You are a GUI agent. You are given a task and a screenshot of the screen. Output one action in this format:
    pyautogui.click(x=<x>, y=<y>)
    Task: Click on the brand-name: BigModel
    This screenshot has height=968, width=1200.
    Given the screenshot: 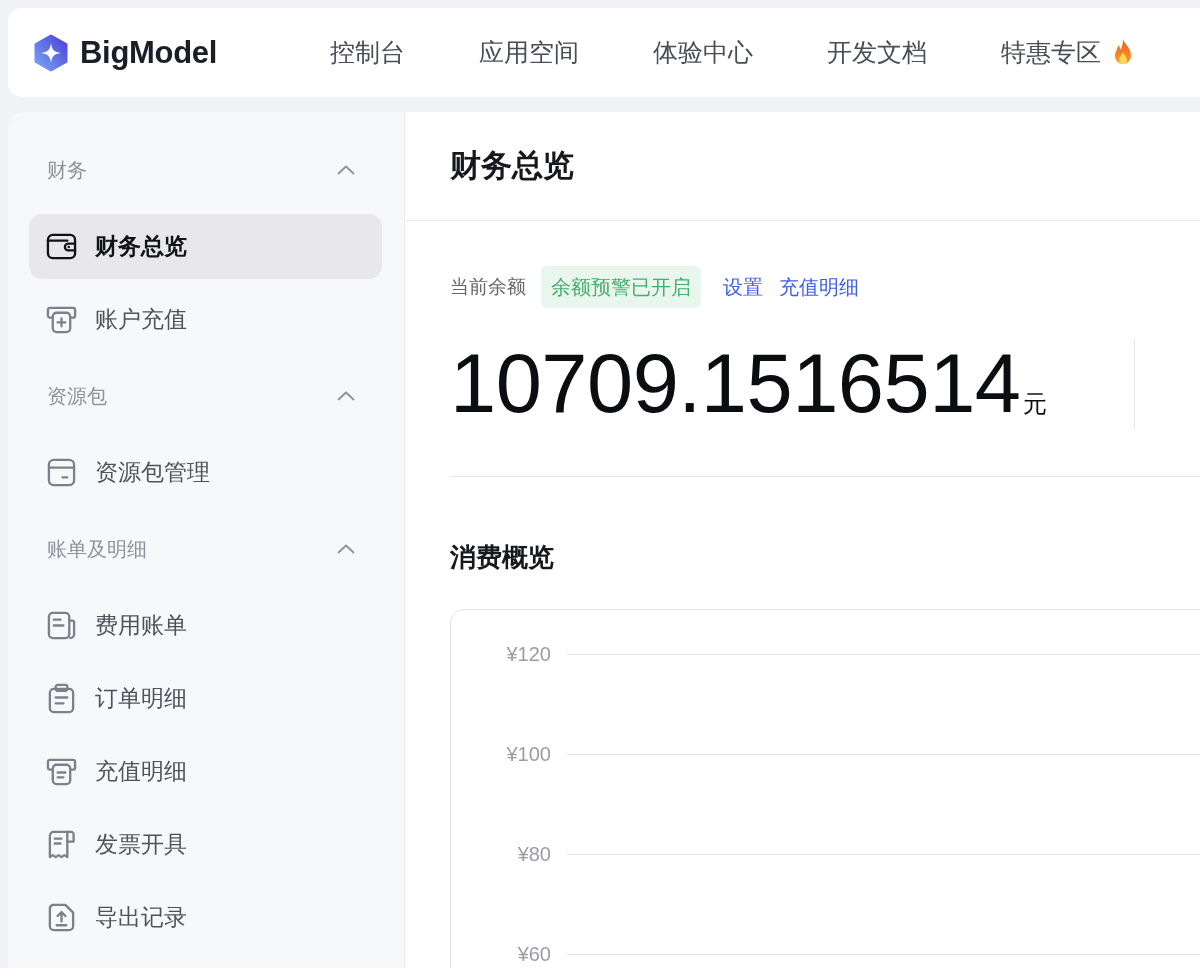 What is the action you would take?
    pyautogui.click(x=149, y=52)
    